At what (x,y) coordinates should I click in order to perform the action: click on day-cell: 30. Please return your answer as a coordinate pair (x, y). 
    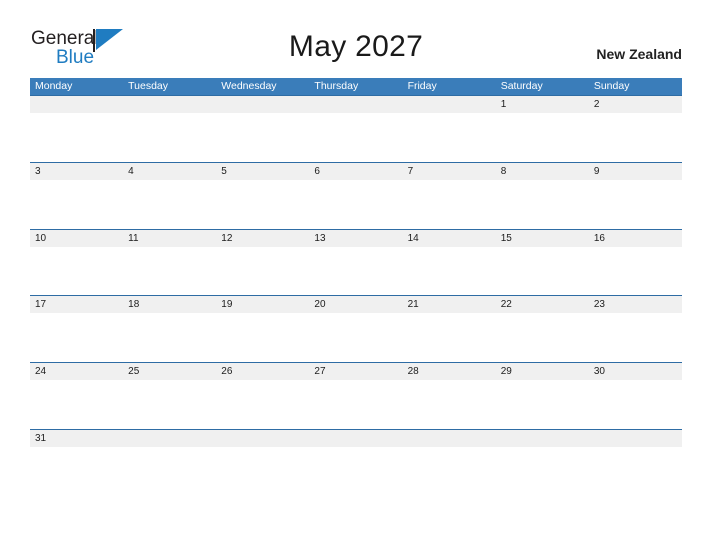
    Looking at the image, I should click on (635, 371).